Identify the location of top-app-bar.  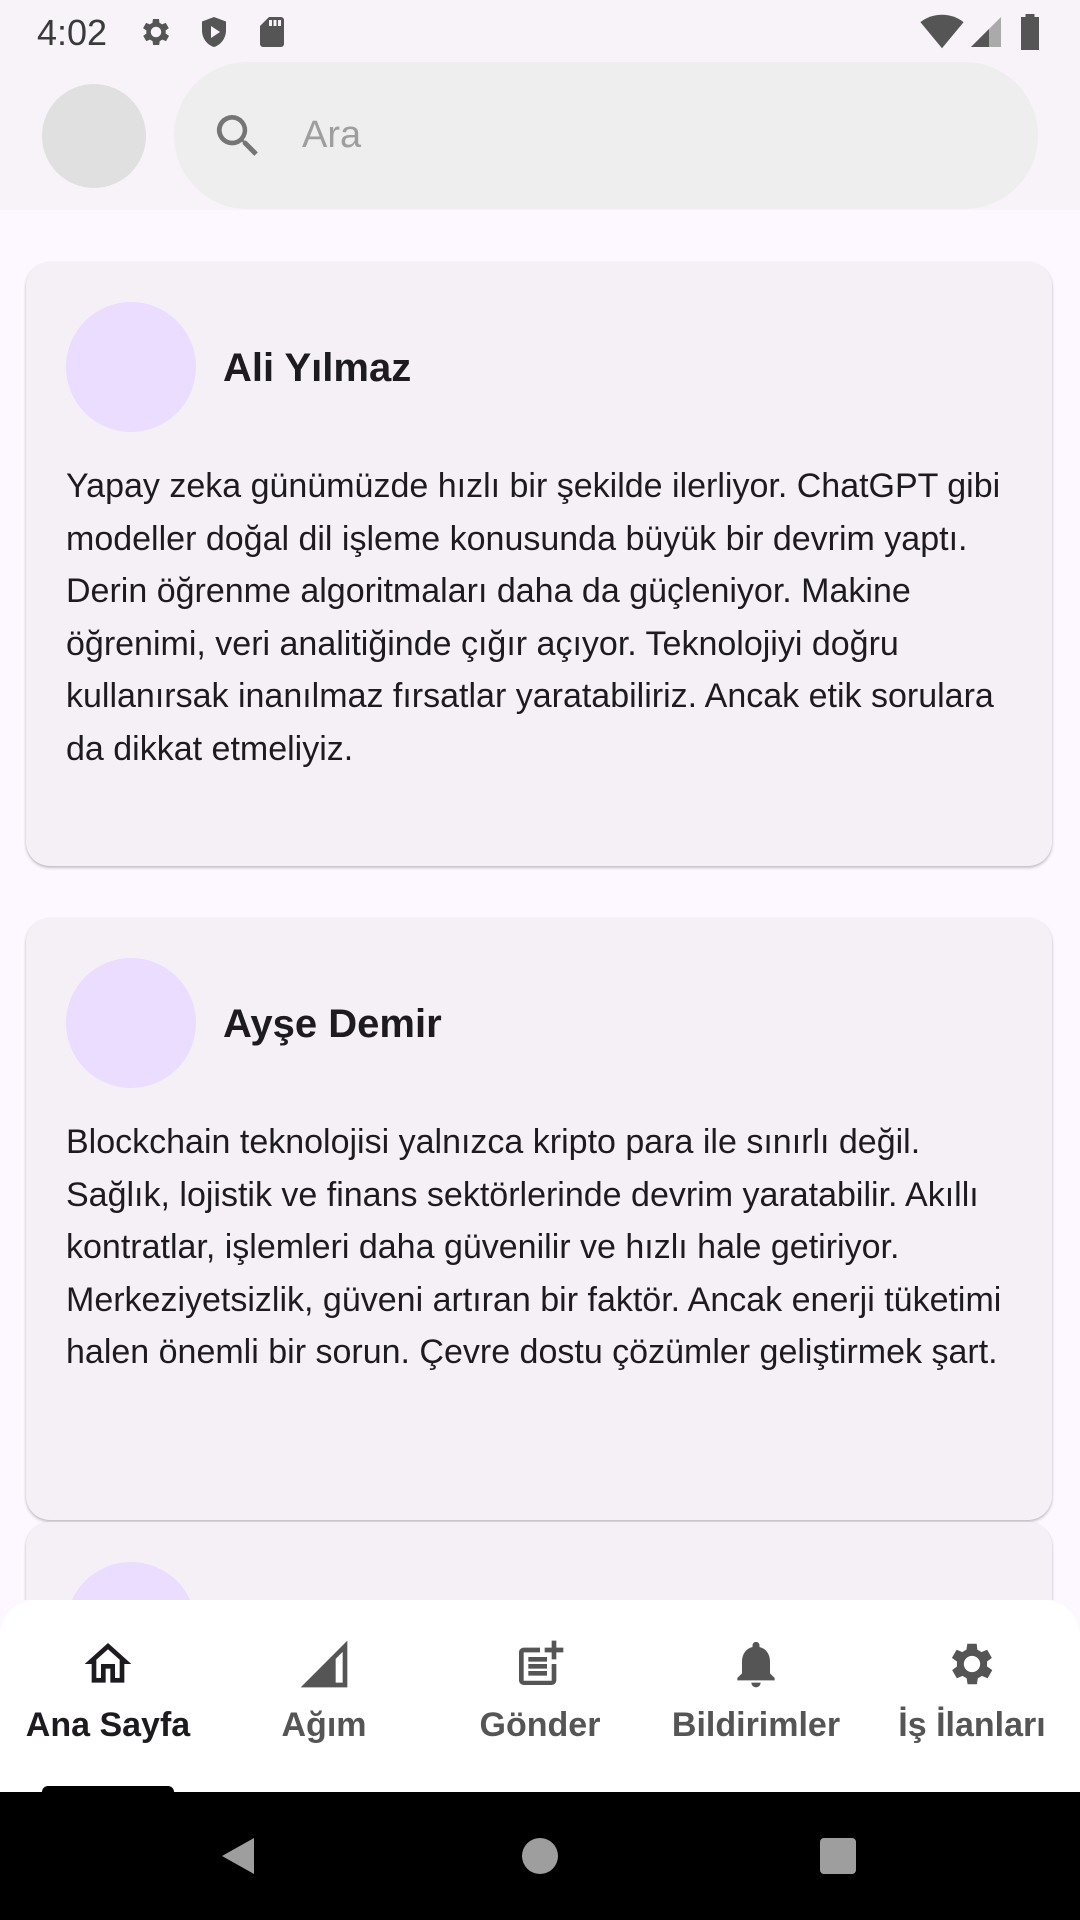
(540, 136).